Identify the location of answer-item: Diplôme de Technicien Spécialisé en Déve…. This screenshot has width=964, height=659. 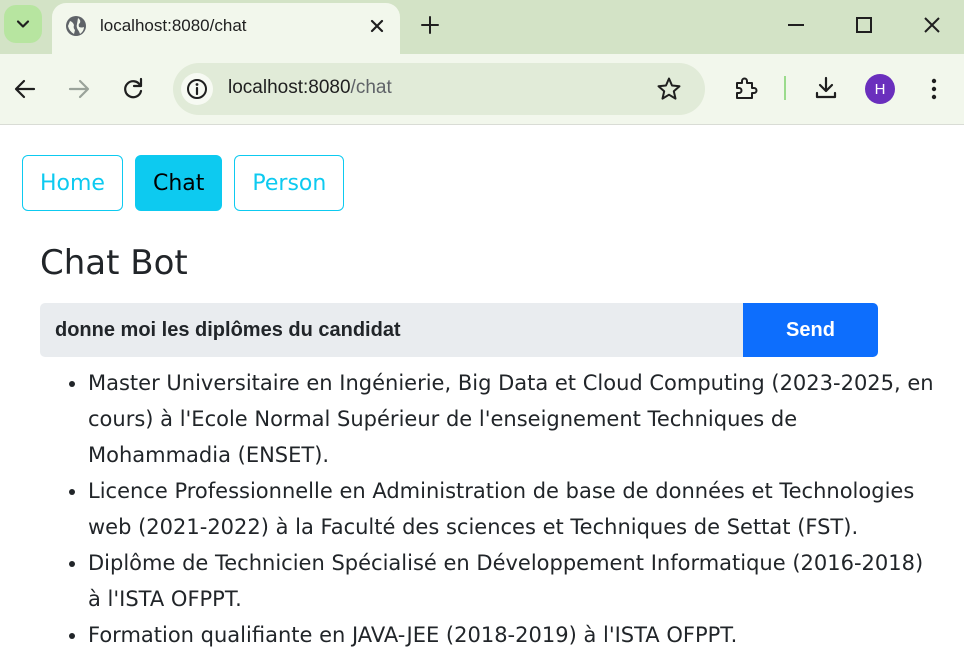
(514, 581).